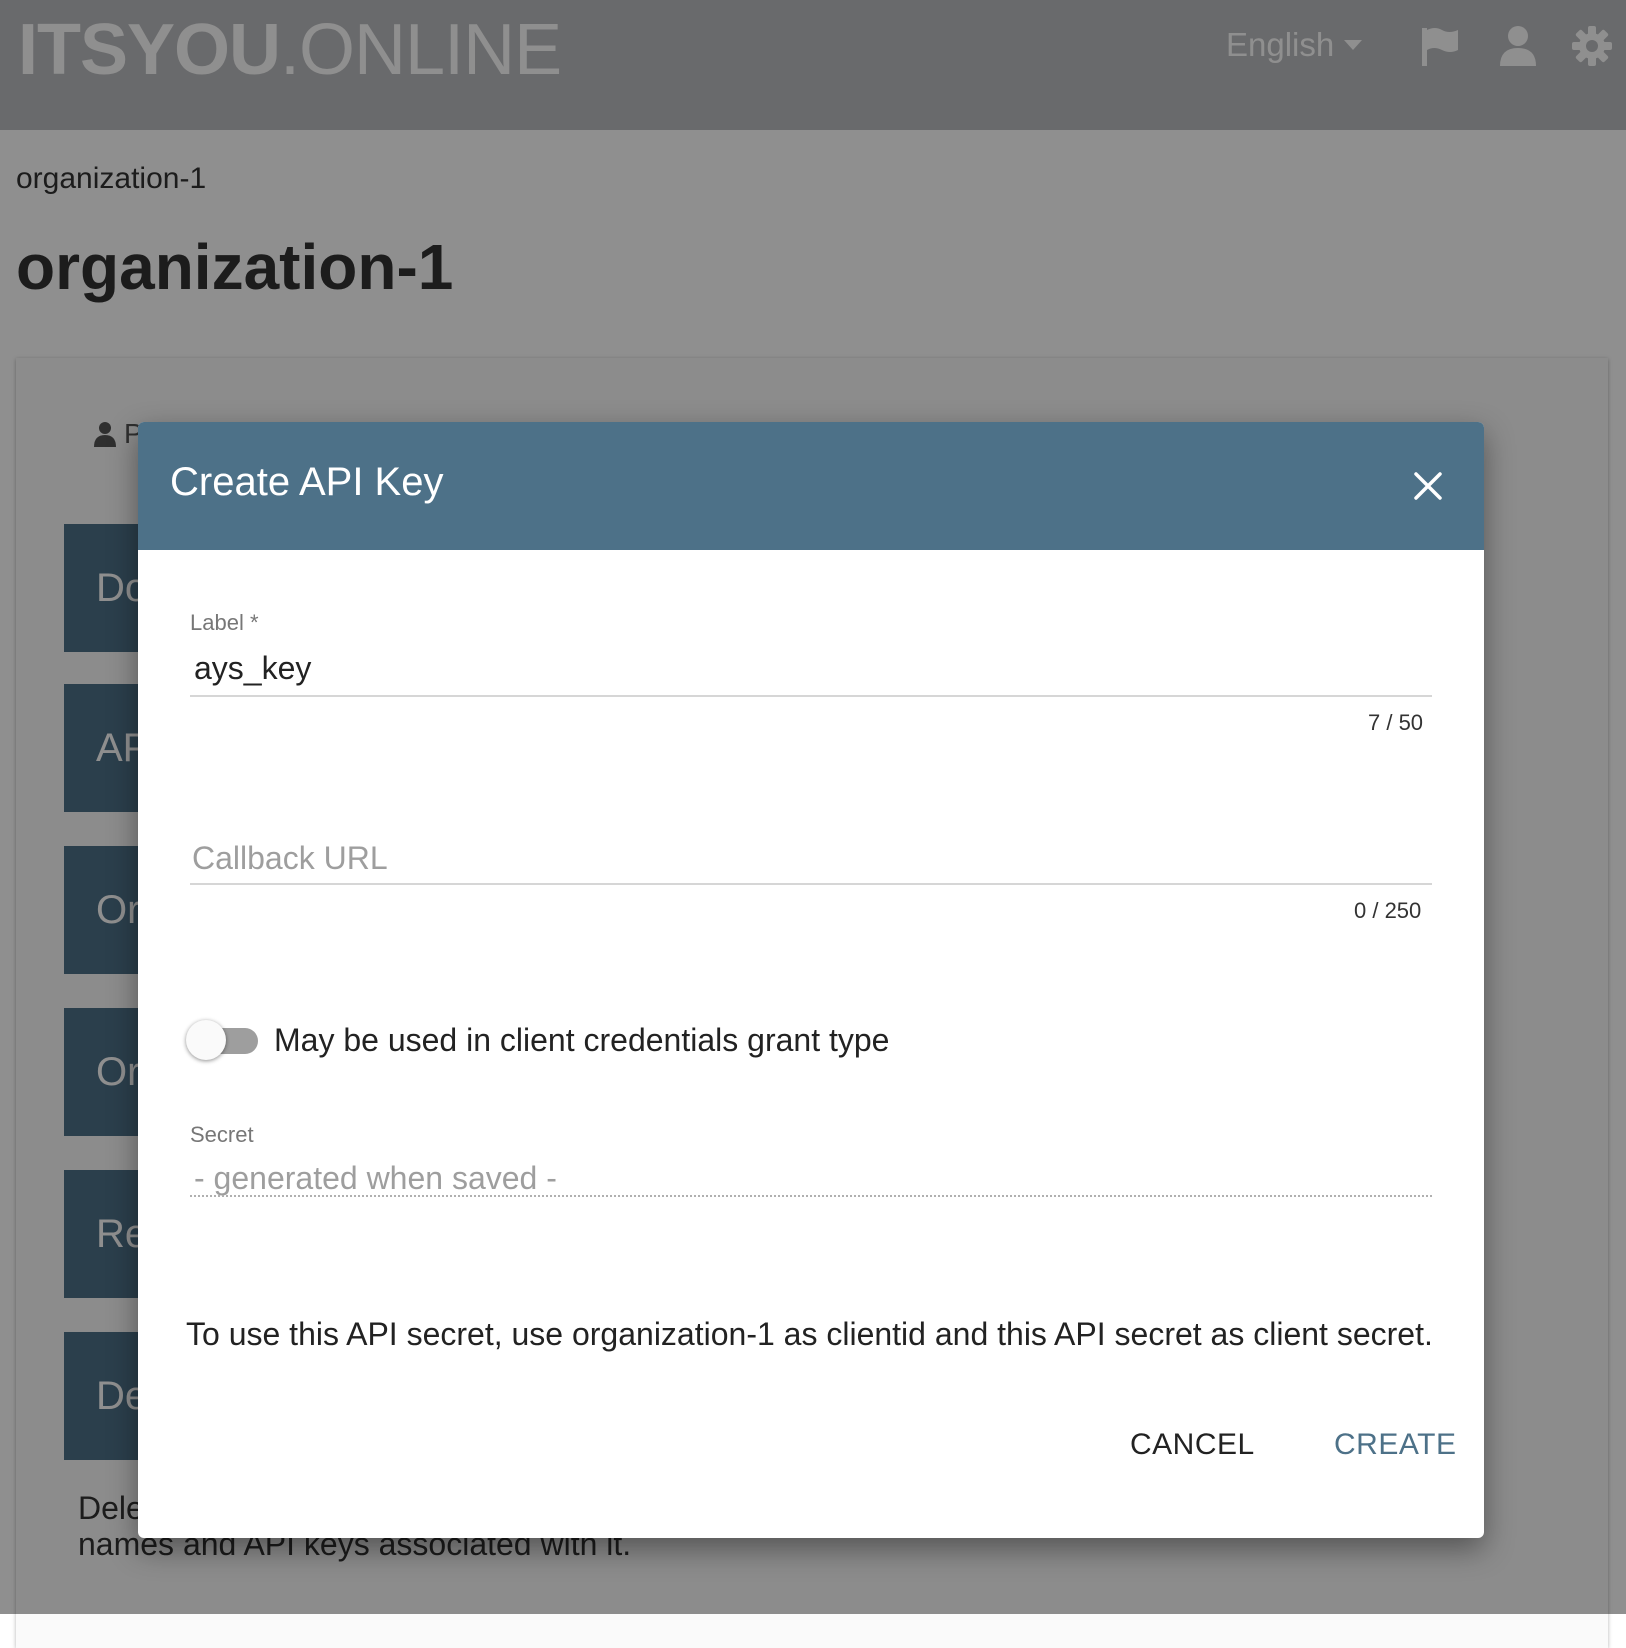 The image size is (1626, 1648). What do you see at coordinates (307, 482) in the screenshot?
I see `dialog-title: Create API Key` at bounding box center [307, 482].